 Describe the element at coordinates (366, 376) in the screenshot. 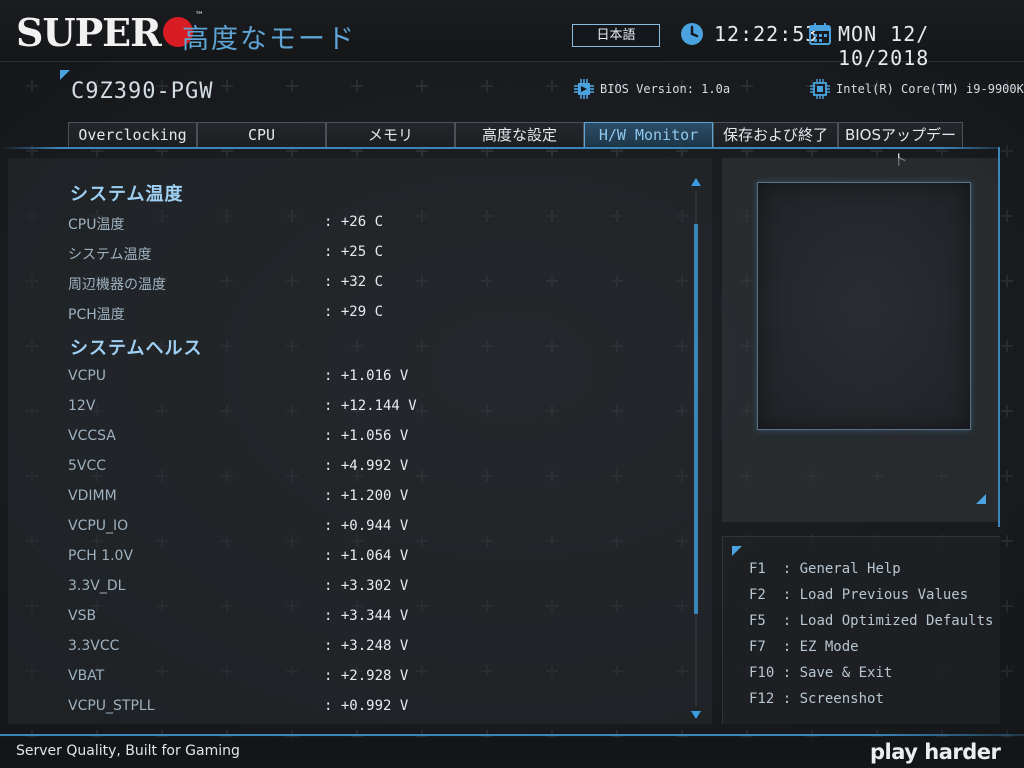

I see `item-value: : +1.016 V` at that location.